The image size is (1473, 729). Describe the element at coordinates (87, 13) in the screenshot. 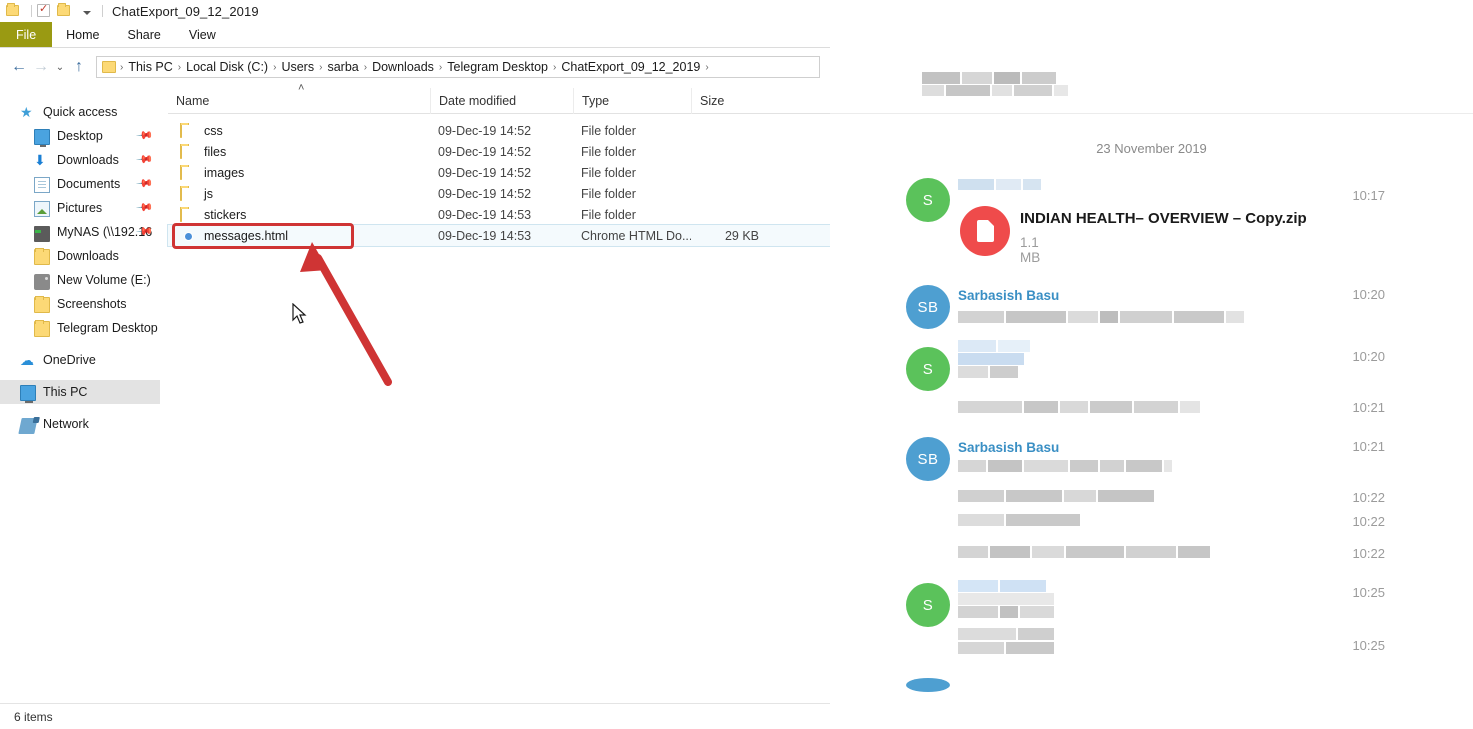

I see `customize-caret-icon` at that location.